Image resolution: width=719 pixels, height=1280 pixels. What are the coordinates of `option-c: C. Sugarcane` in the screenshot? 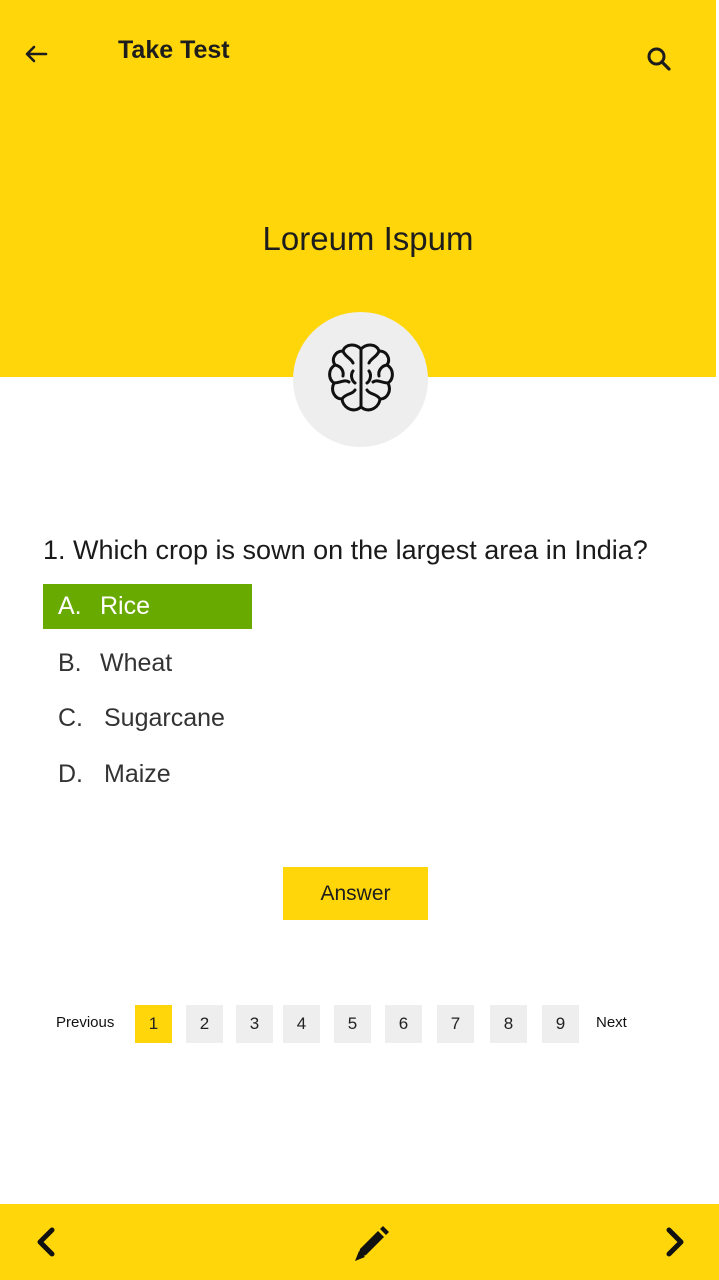 It's located at (134, 718).